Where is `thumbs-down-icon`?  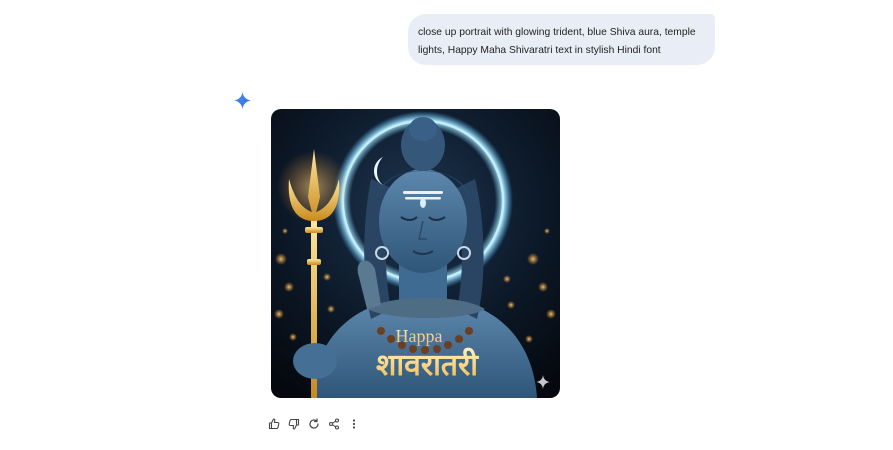 thumbs-down-icon is located at coordinates (294, 424).